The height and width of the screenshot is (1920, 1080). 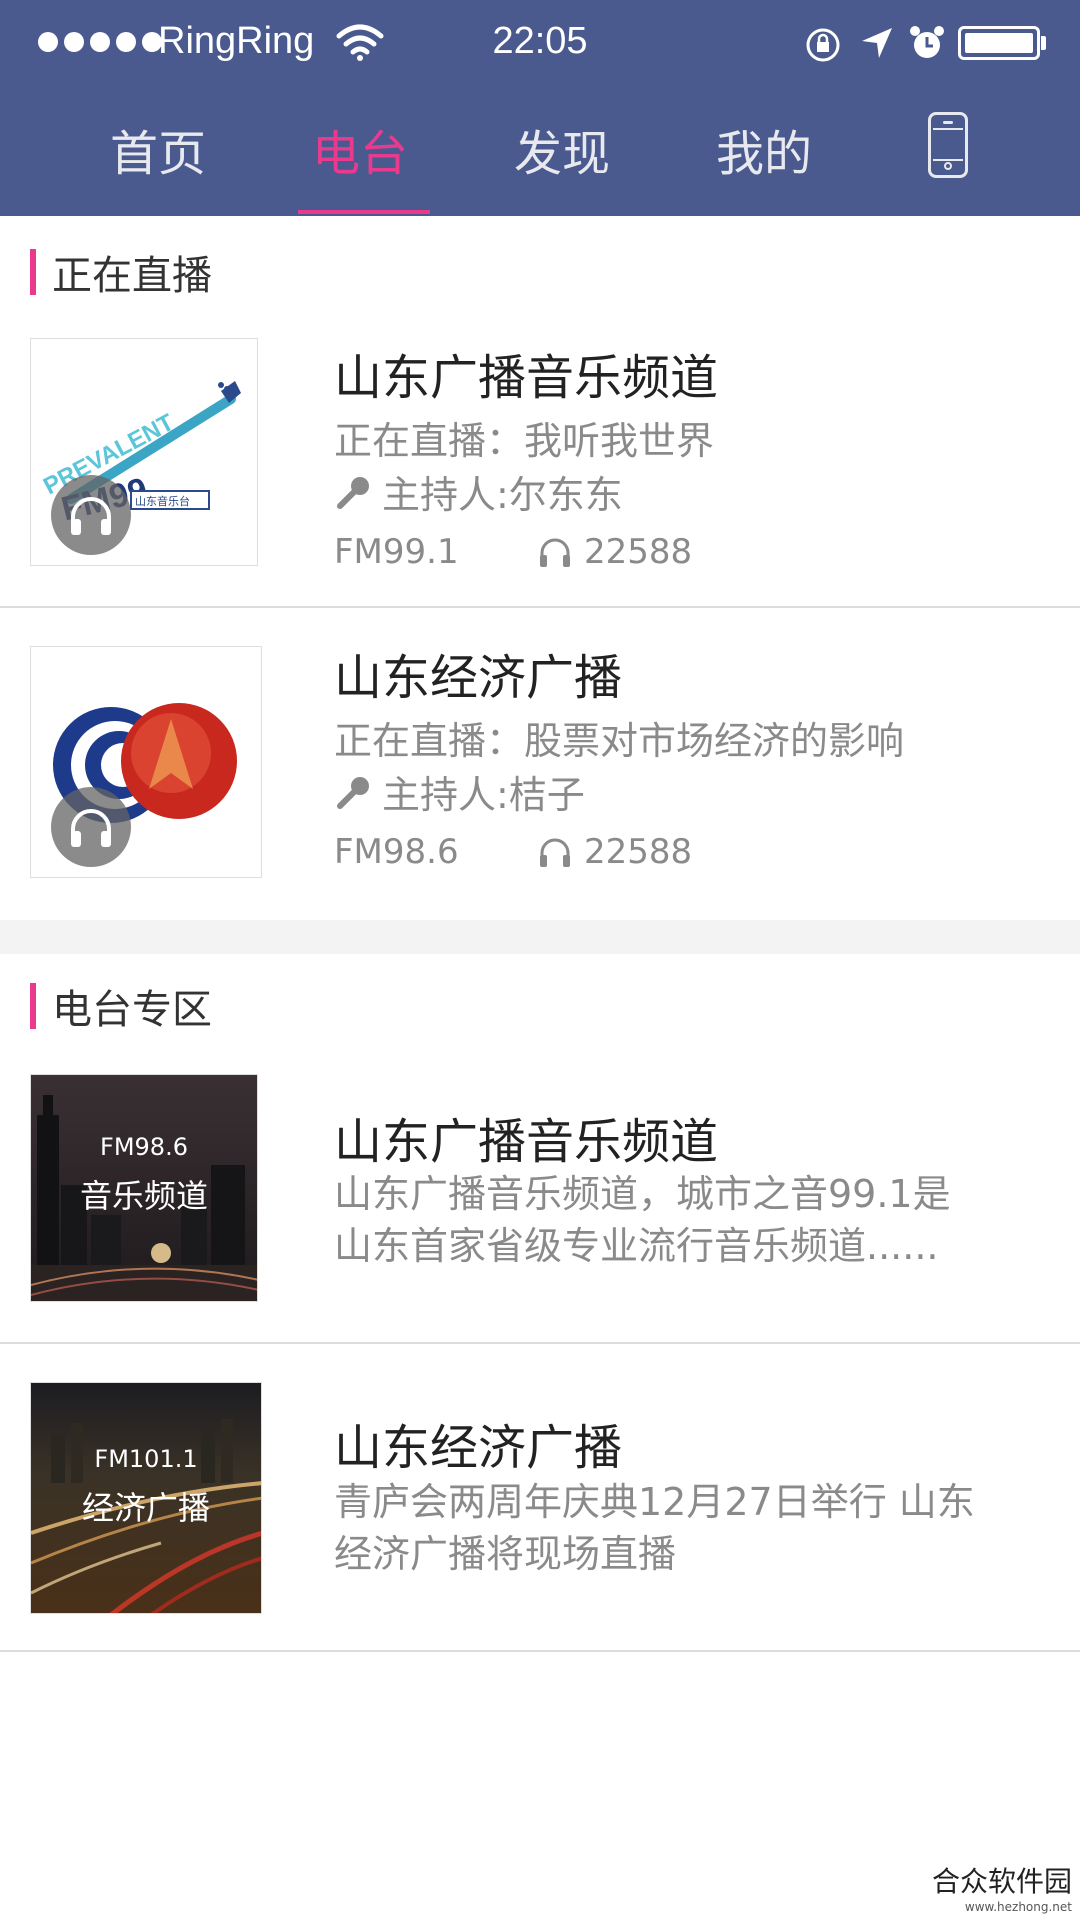 I want to click on host-line: 主持人:尔东东, so click(x=478, y=491).